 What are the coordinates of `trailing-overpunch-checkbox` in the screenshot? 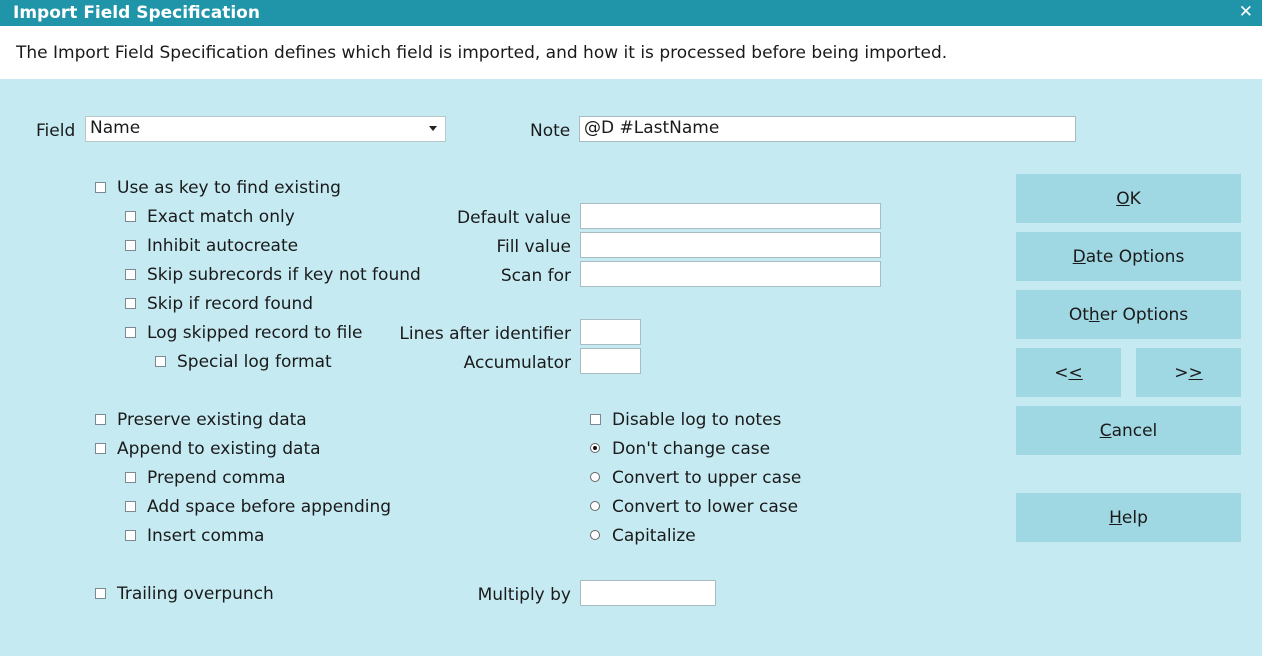 It's located at (100, 593).